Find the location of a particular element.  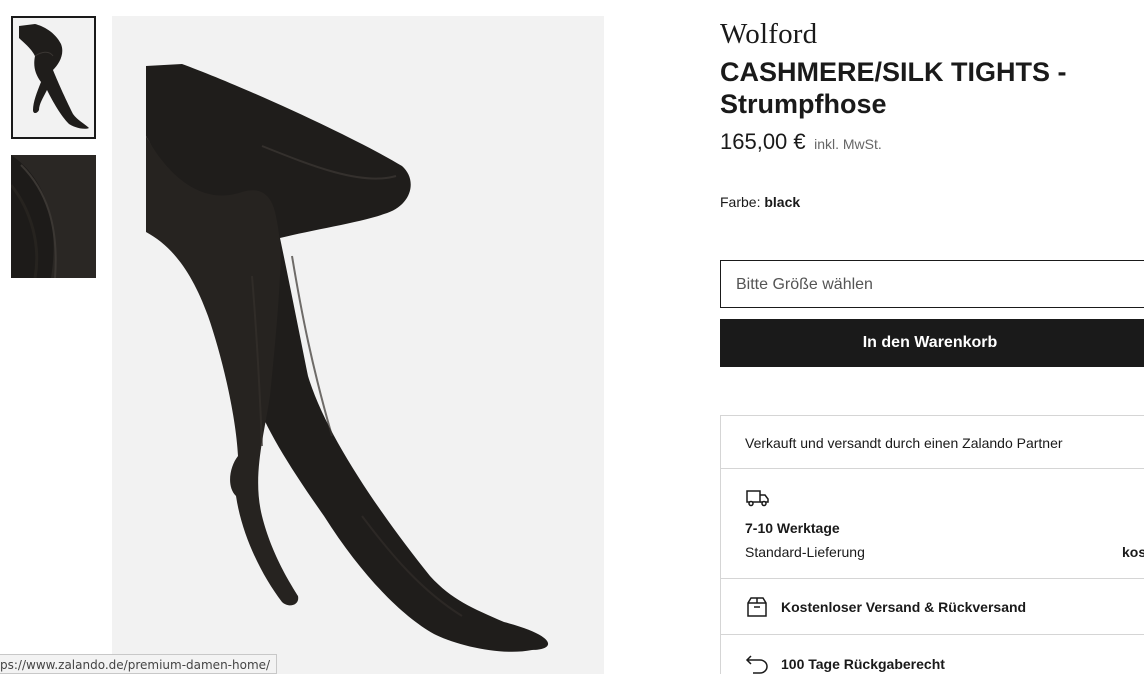

vat-note: inkl. MwSt. is located at coordinates (848, 144).